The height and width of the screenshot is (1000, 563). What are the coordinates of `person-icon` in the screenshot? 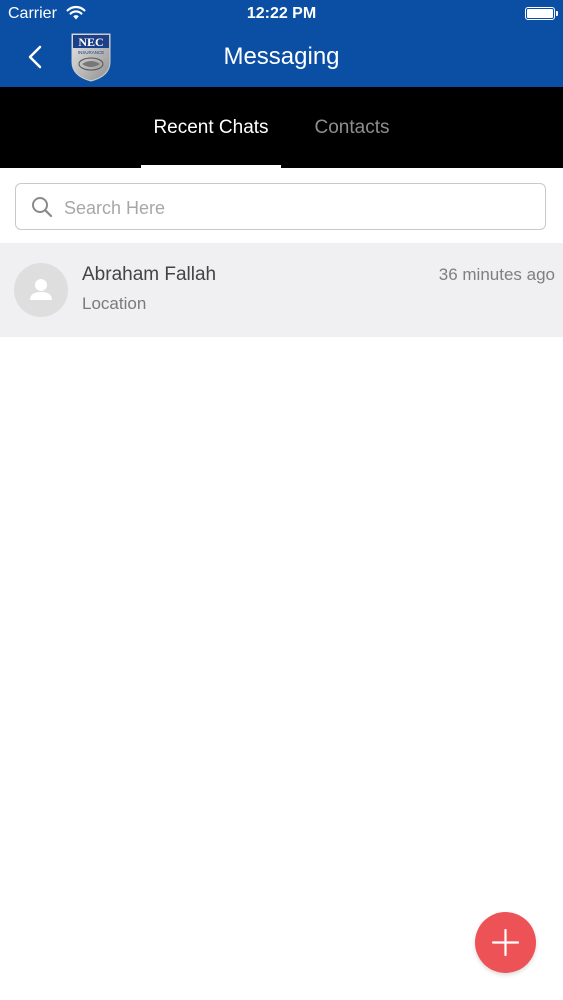 It's located at (41, 289).